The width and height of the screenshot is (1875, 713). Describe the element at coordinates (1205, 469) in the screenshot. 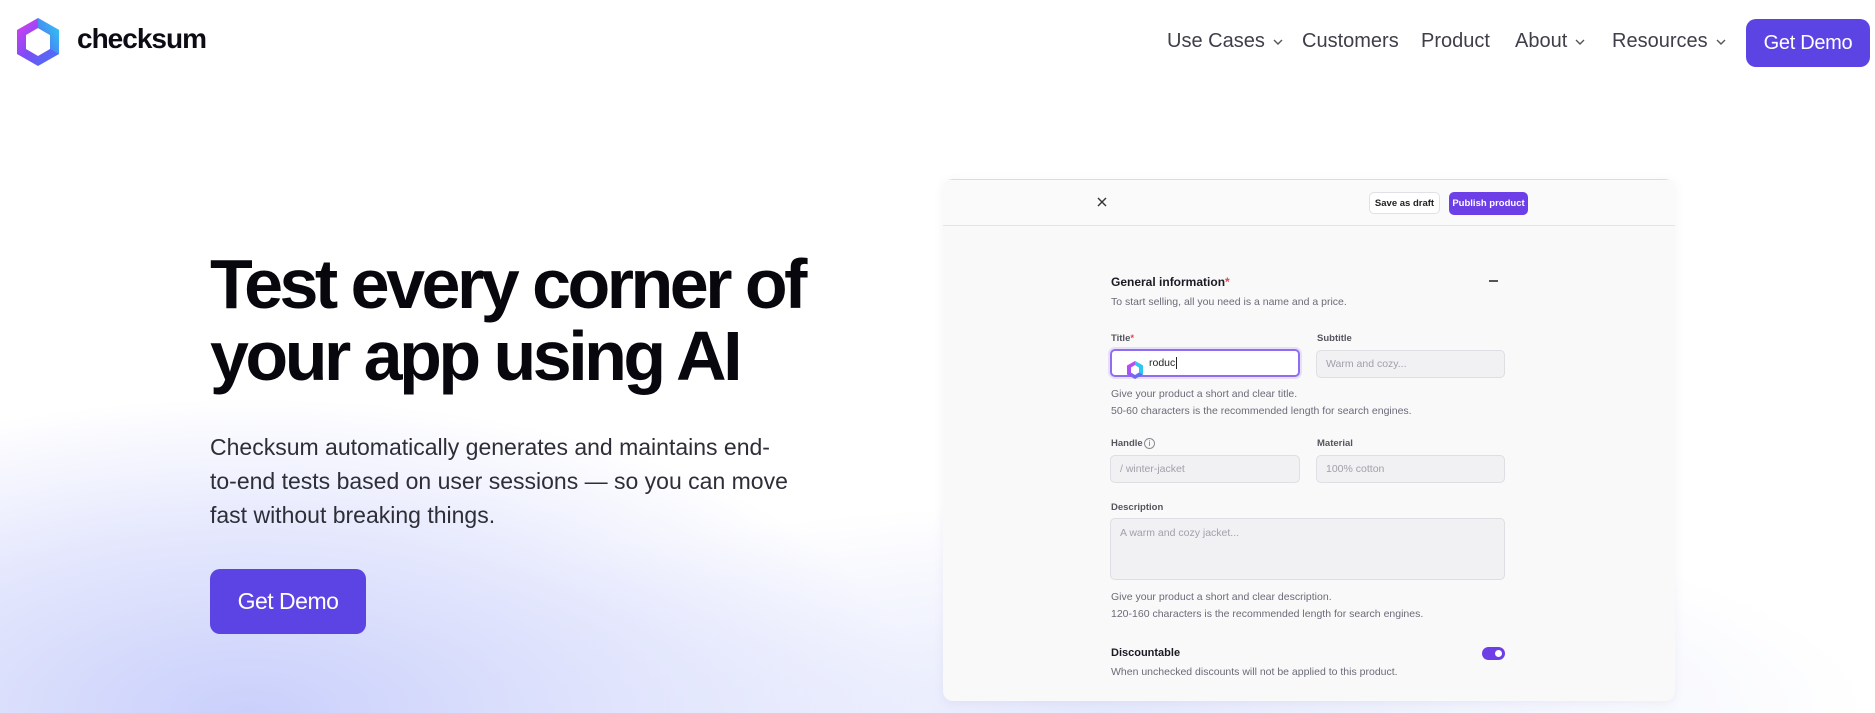

I see `handle-input: / winter-jacket` at that location.